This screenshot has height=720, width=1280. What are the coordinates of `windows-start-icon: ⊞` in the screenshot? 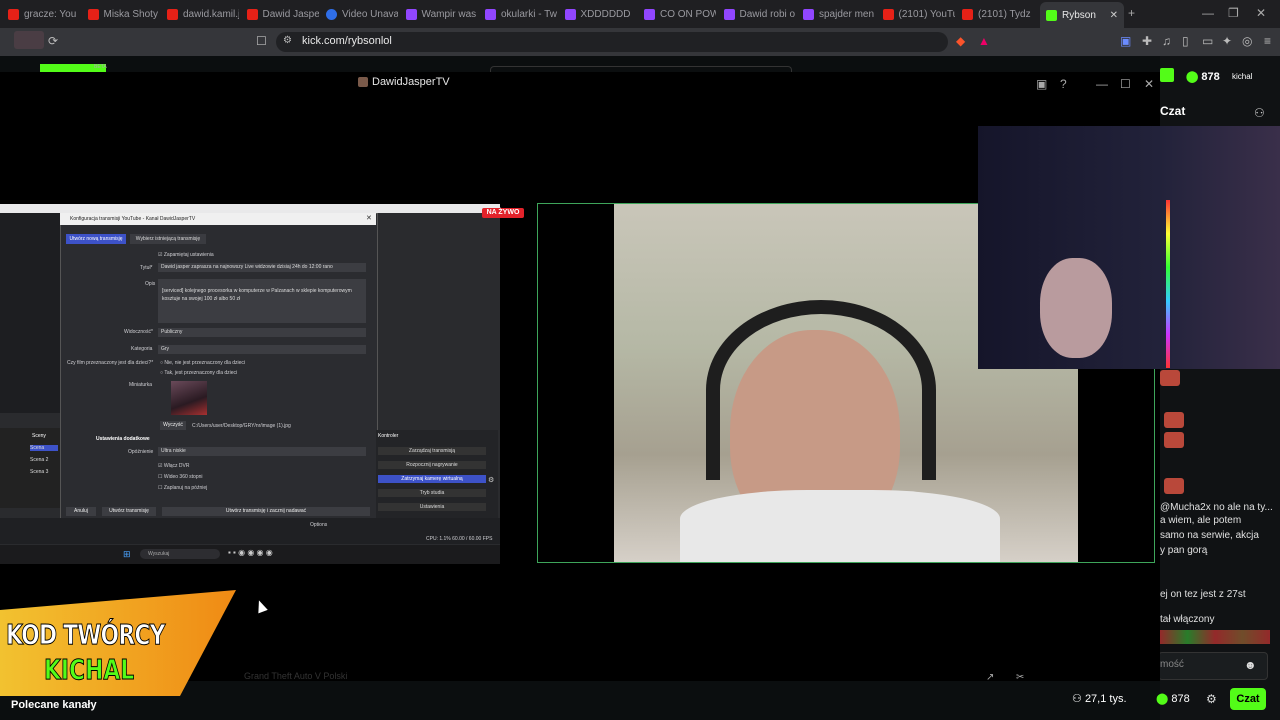 It's located at (127, 554).